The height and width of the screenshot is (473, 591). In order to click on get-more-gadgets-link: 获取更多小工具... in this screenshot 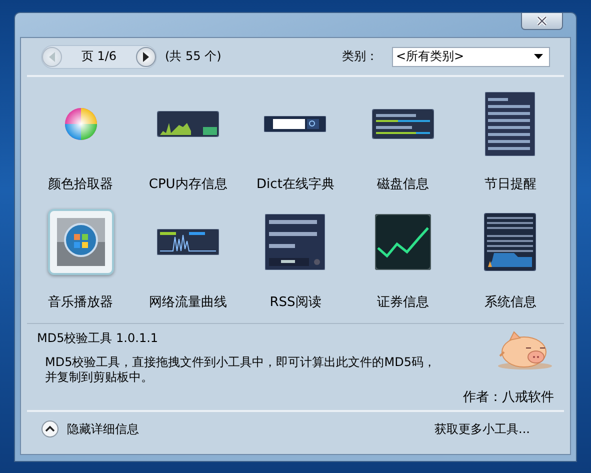, I will do `click(482, 429)`.